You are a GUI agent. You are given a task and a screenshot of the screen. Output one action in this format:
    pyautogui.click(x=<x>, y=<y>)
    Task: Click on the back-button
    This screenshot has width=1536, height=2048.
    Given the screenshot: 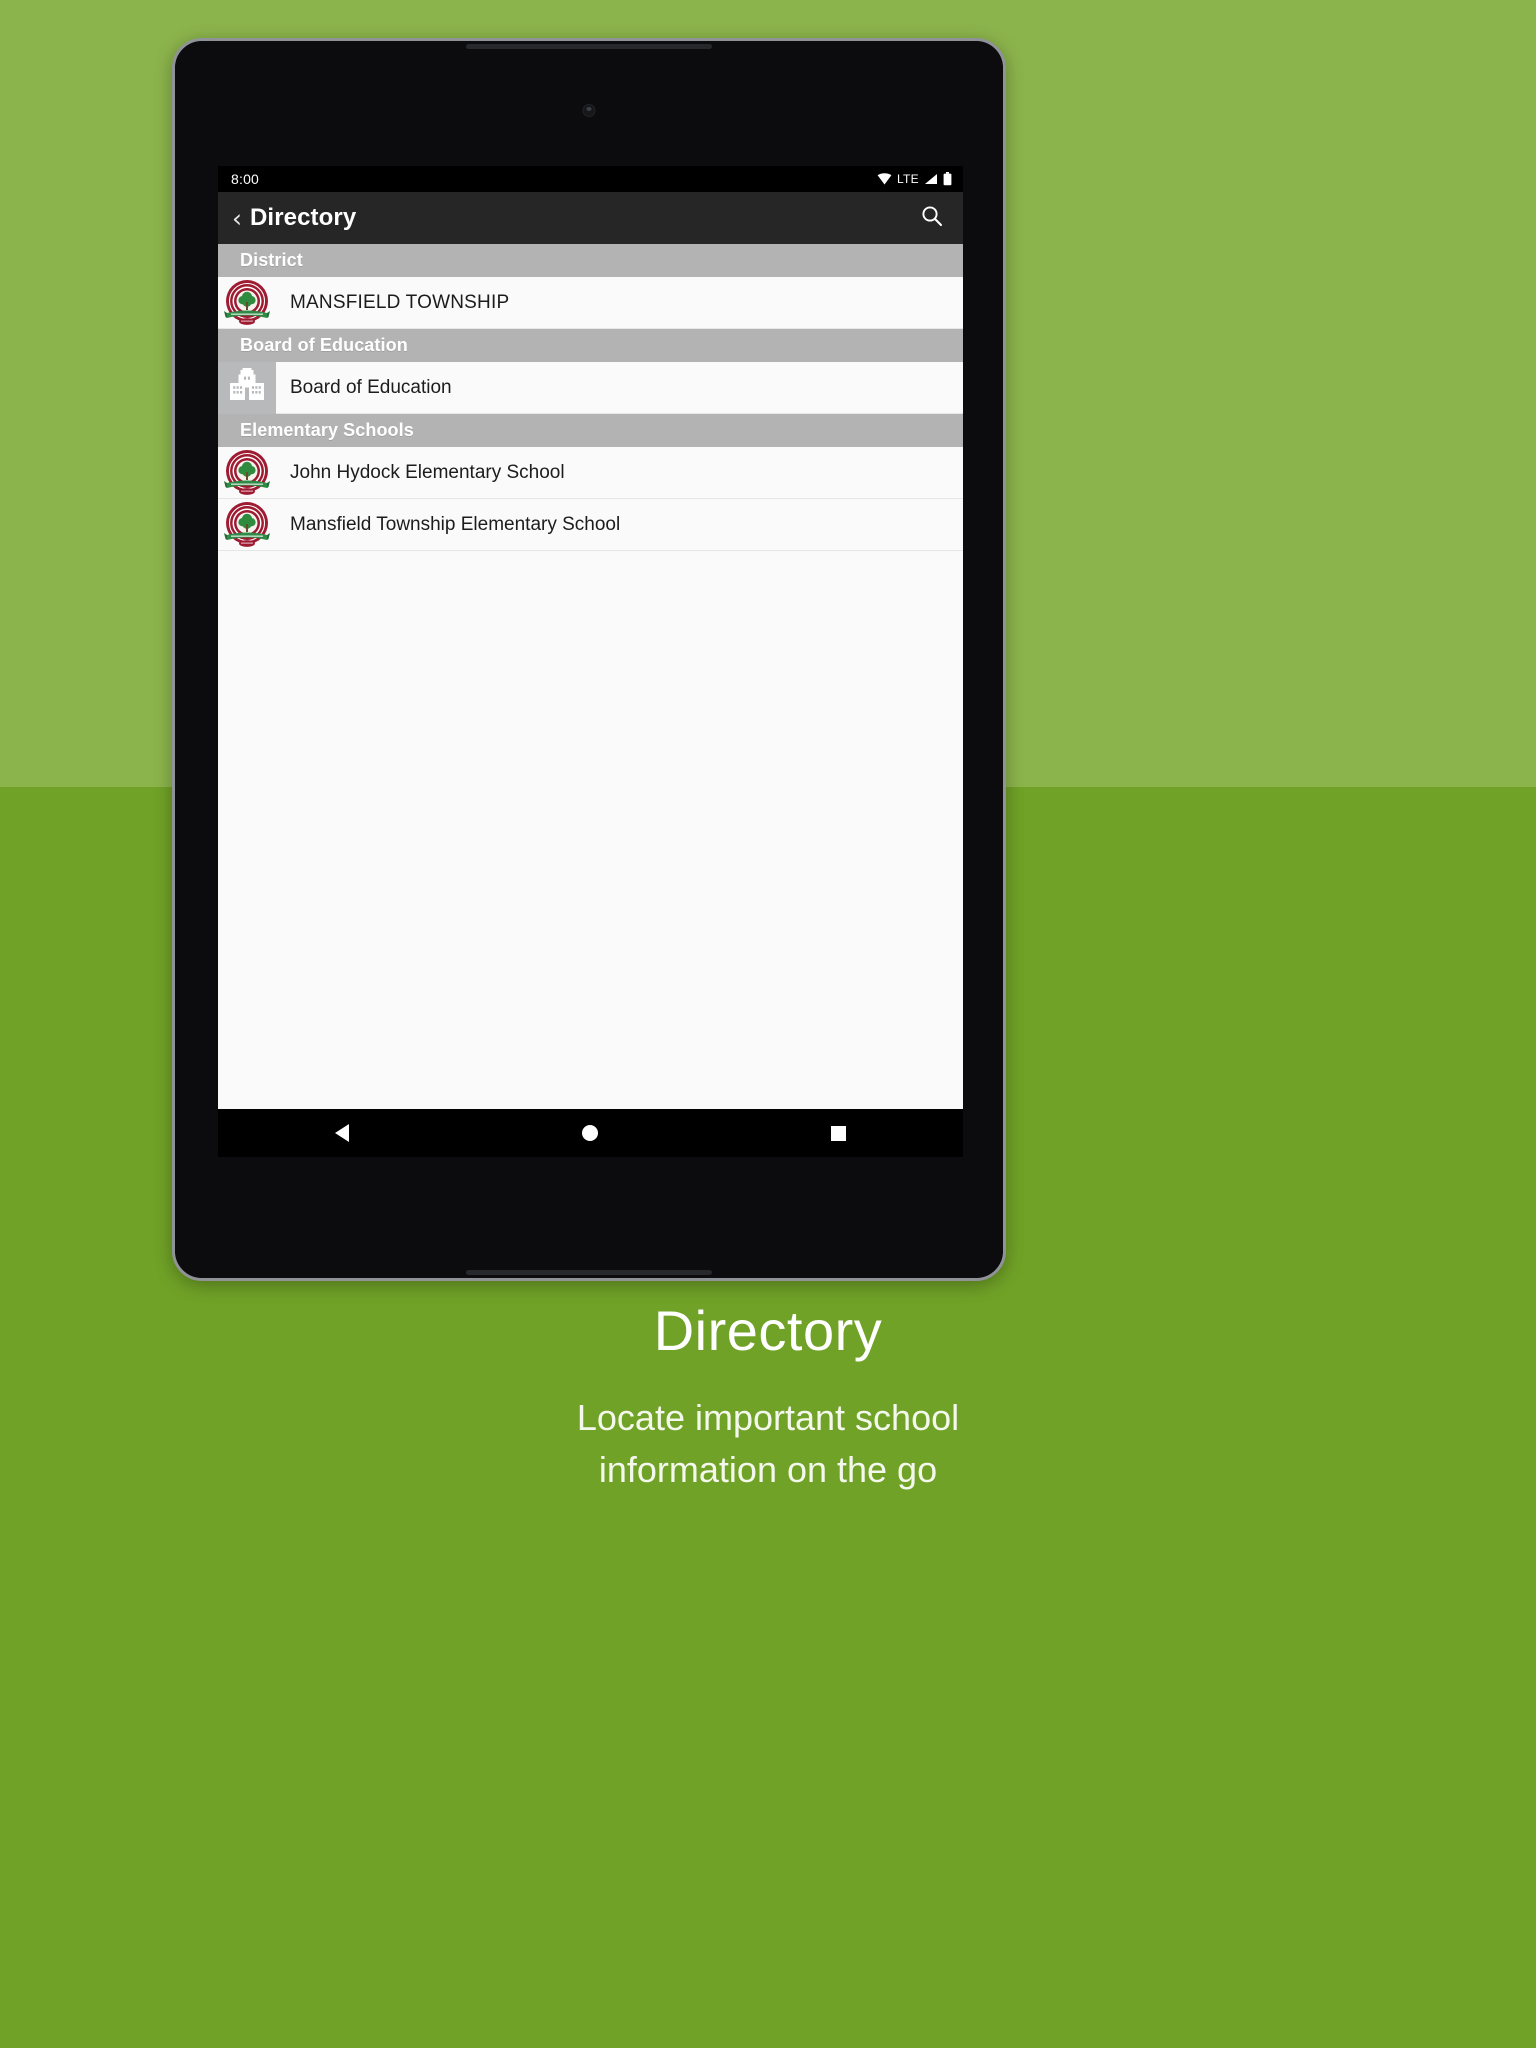 What is the action you would take?
    pyautogui.click(x=342, y=1133)
    